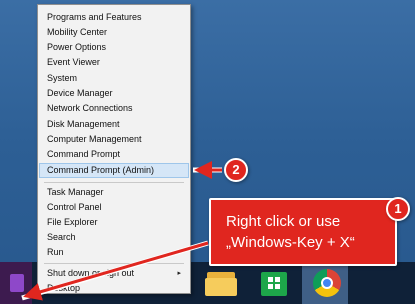 The height and width of the screenshot is (304, 415). Describe the element at coordinates (303, 232) in the screenshot. I see `instruction-callout: Right click or use „Windows-Key + X“` at that location.